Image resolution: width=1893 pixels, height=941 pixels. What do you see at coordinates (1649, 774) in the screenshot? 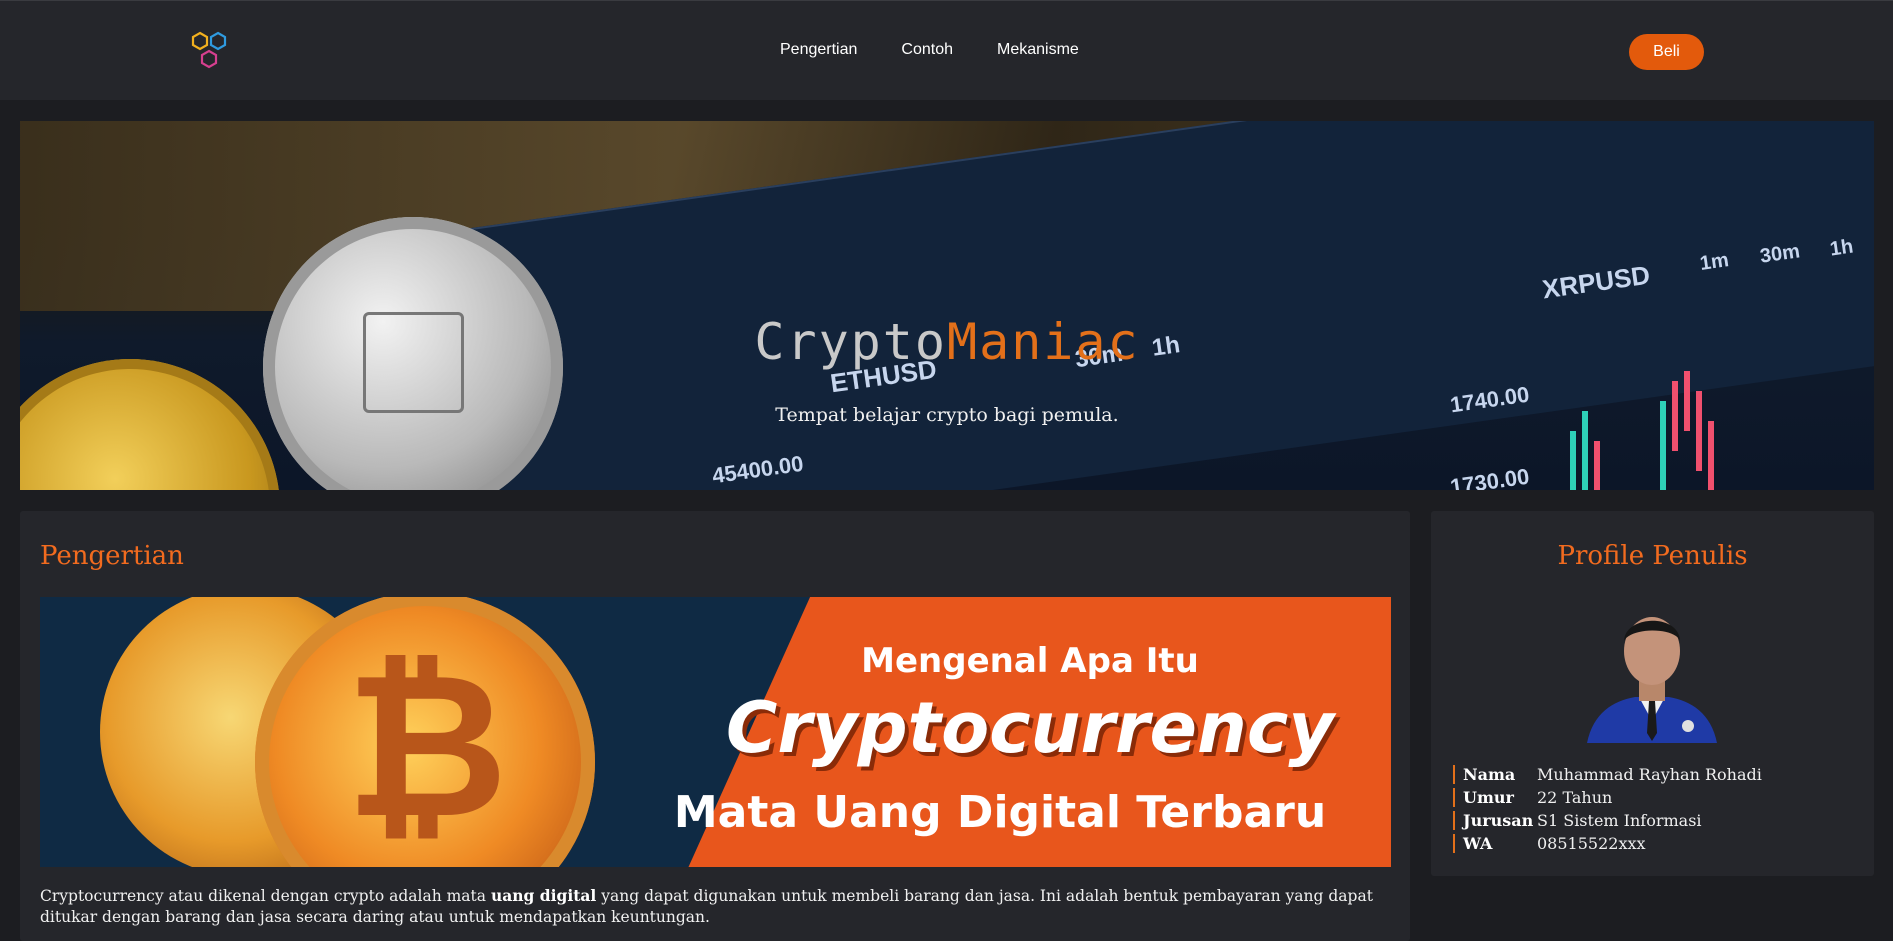
I see `profile-value-nama: Muhammad Rayhan Rohadi` at bounding box center [1649, 774].